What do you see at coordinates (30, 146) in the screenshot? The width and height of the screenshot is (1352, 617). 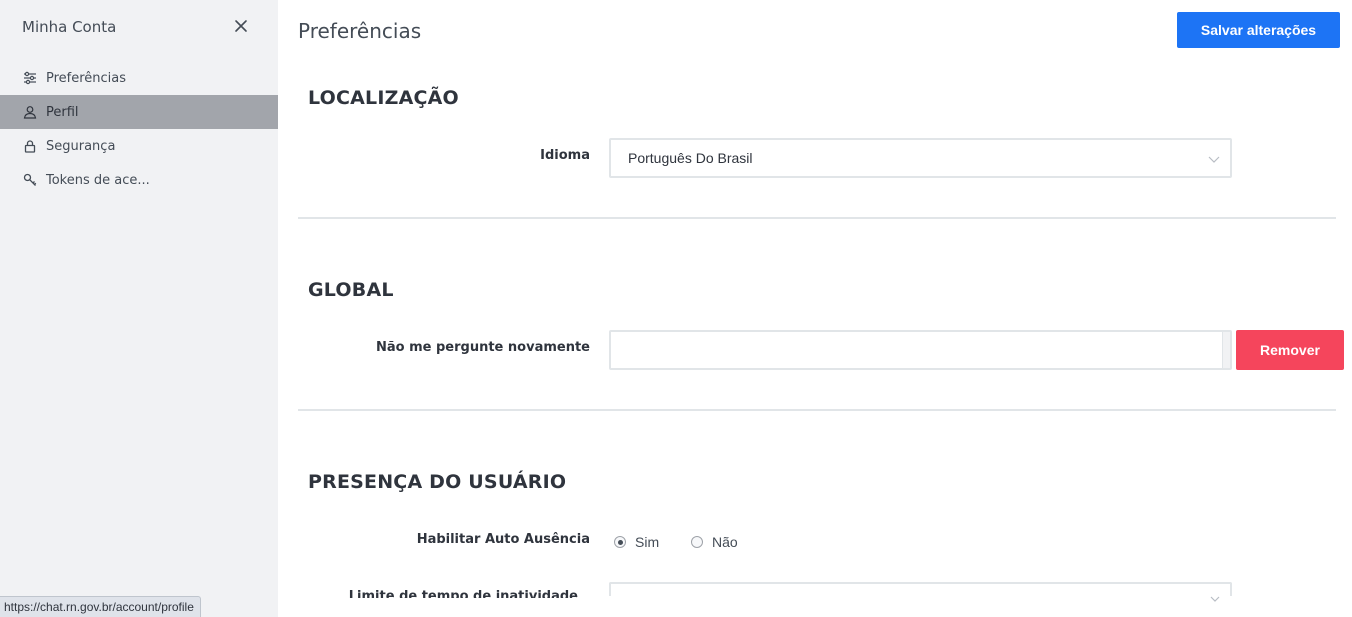 I see `lock-icon` at bounding box center [30, 146].